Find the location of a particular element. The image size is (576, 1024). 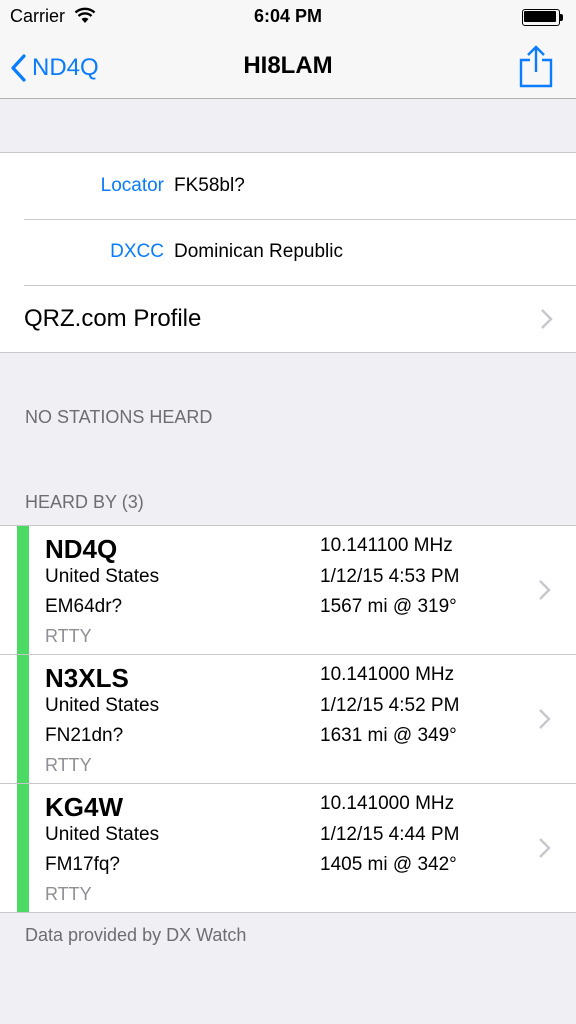

station-time: 1/12/15 4:52 PM is located at coordinates (390, 705).